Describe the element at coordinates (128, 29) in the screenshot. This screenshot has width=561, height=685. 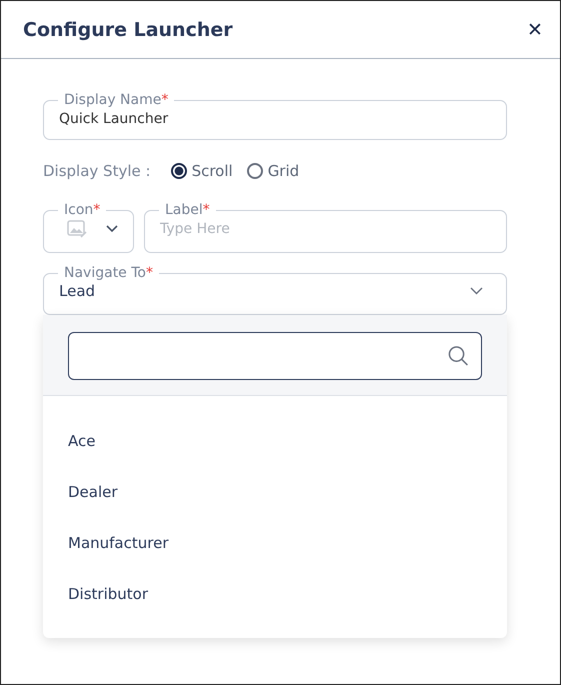
I see `dialog-title: Configure Launcher` at that location.